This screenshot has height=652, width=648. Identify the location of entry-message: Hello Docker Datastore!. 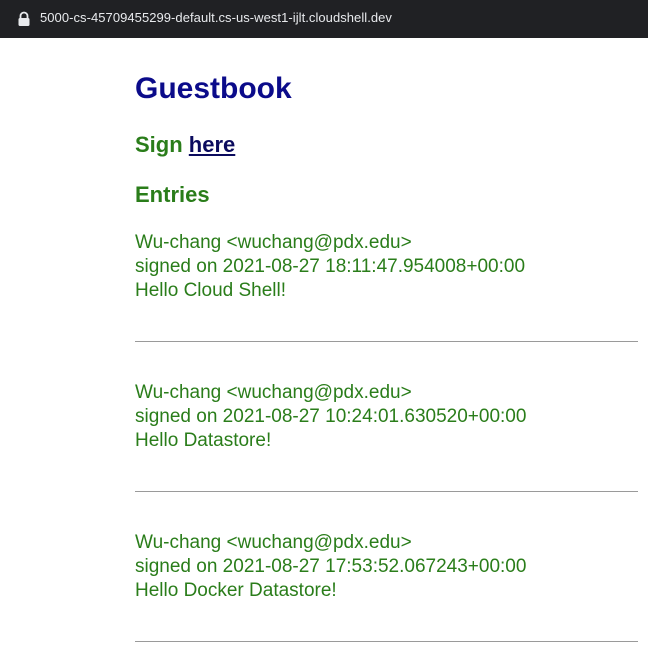
(236, 590).